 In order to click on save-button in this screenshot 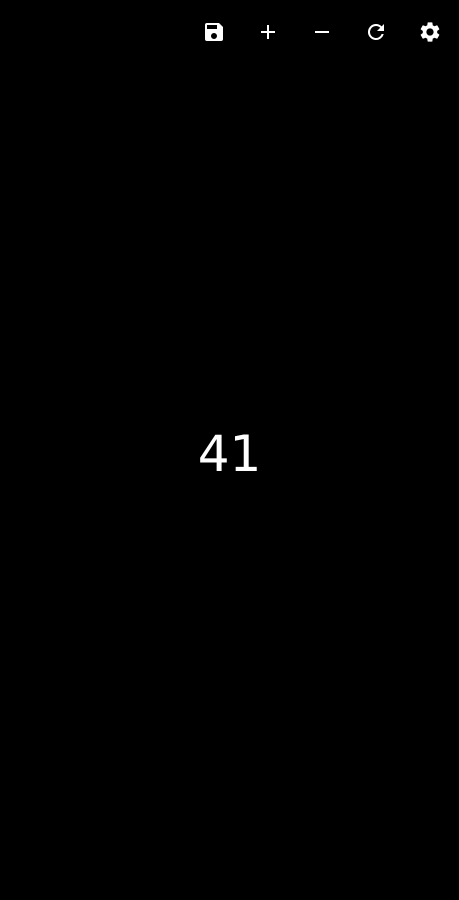, I will do `click(214, 32)`.